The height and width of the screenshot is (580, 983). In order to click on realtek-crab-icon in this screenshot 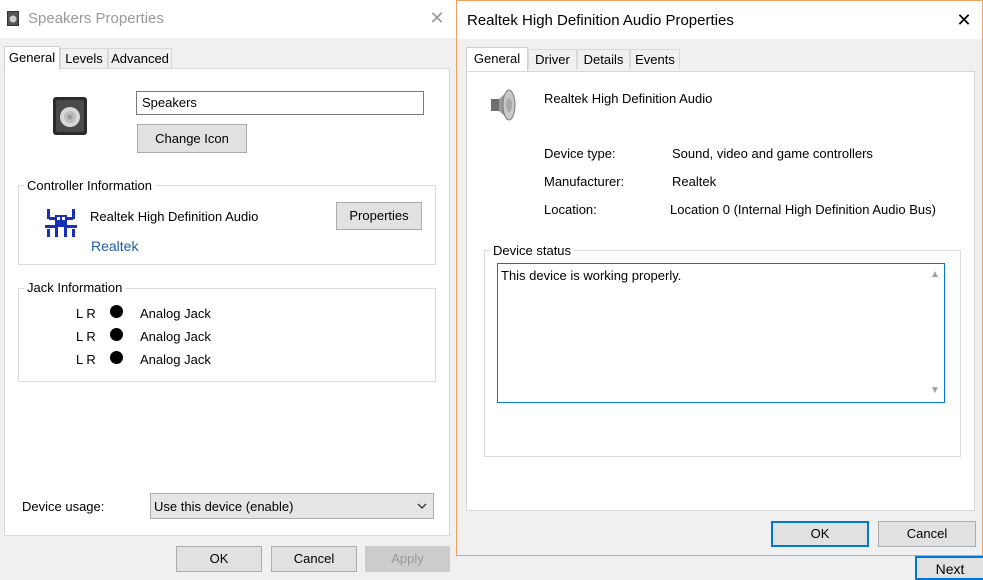, I will do `click(61, 223)`.